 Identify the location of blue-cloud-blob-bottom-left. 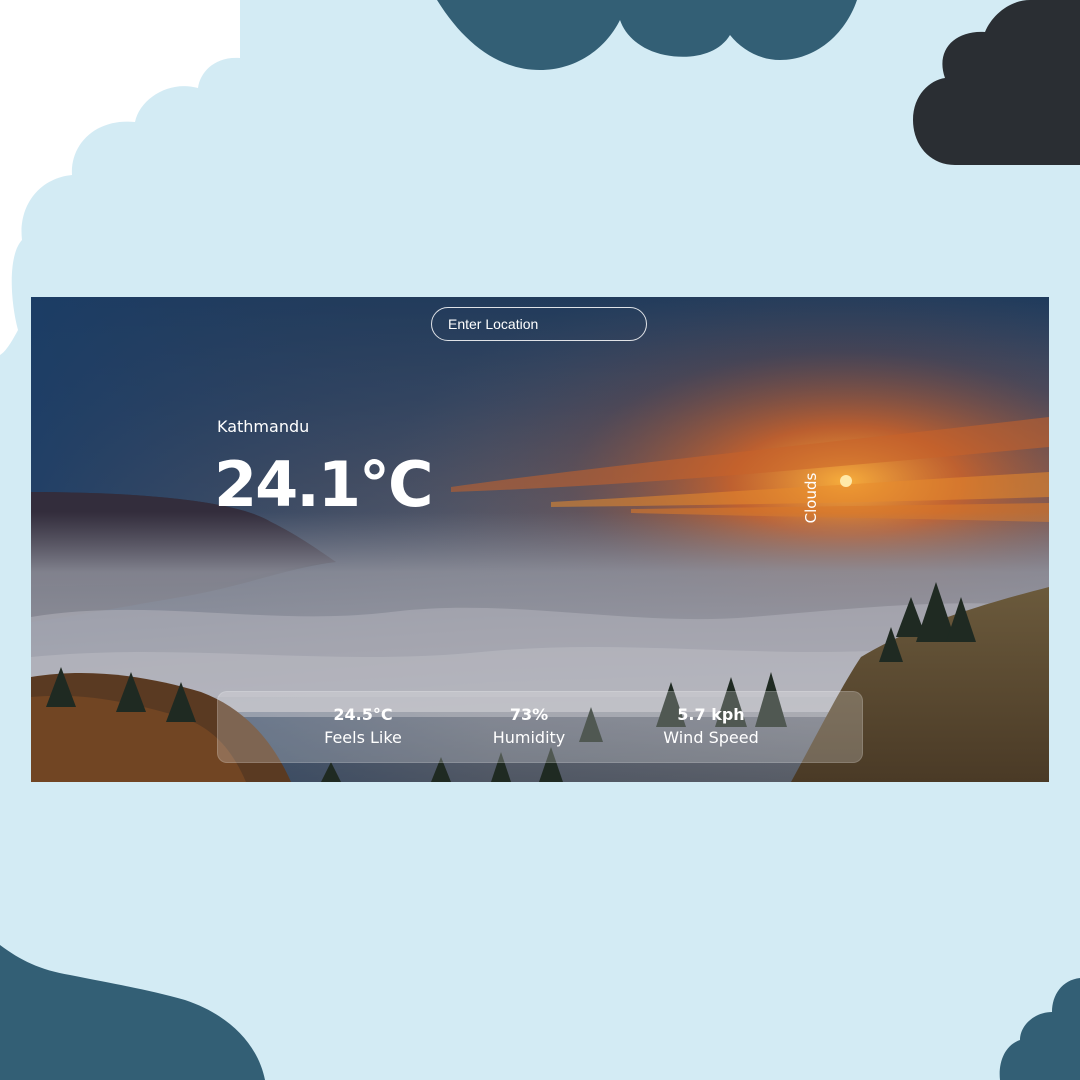
(132, 1012).